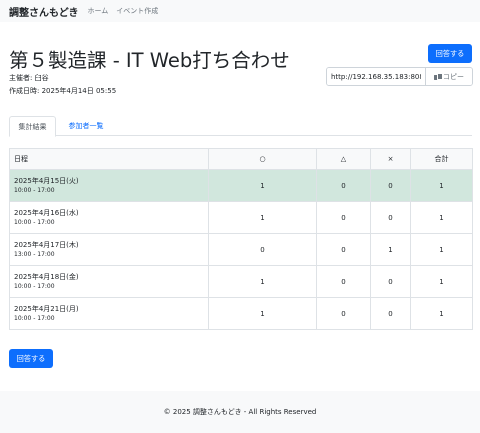 The image size is (480, 433). Describe the element at coordinates (32, 126) in the screenshot. I see `tab-summary: 集計結果` at that location.